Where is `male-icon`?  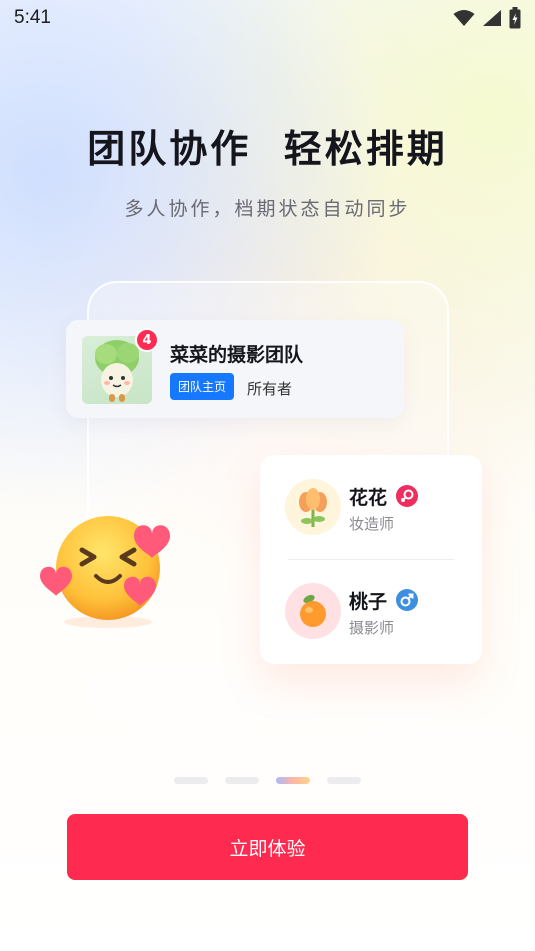
male-icon is located at coordinates (407, 600).